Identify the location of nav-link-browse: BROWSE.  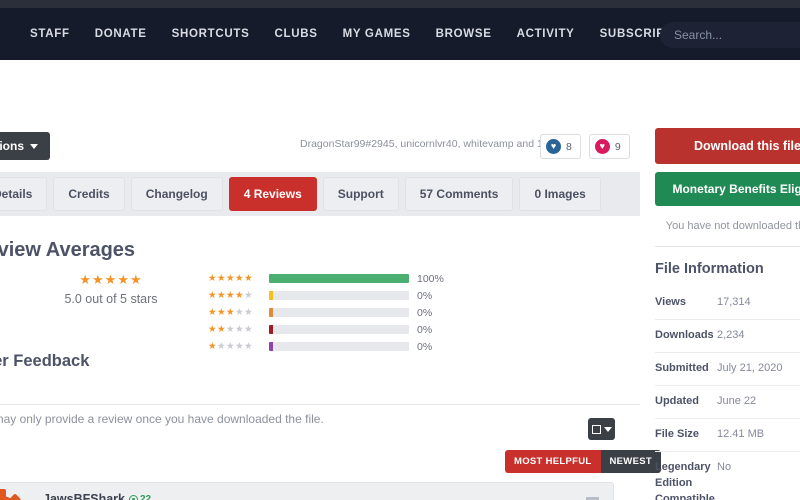
(464, 34).